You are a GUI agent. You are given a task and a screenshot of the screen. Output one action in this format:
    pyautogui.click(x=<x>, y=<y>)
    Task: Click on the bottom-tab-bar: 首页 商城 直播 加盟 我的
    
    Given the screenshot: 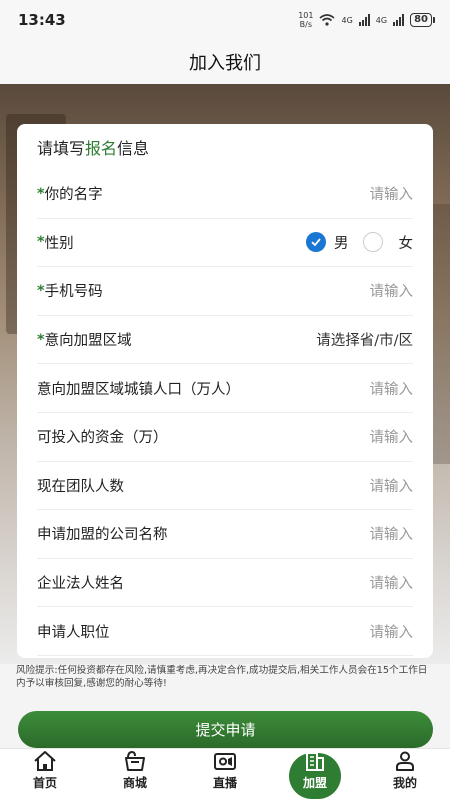 What is the action you would take?
    pyautogui.click(x=225, y=774)
    